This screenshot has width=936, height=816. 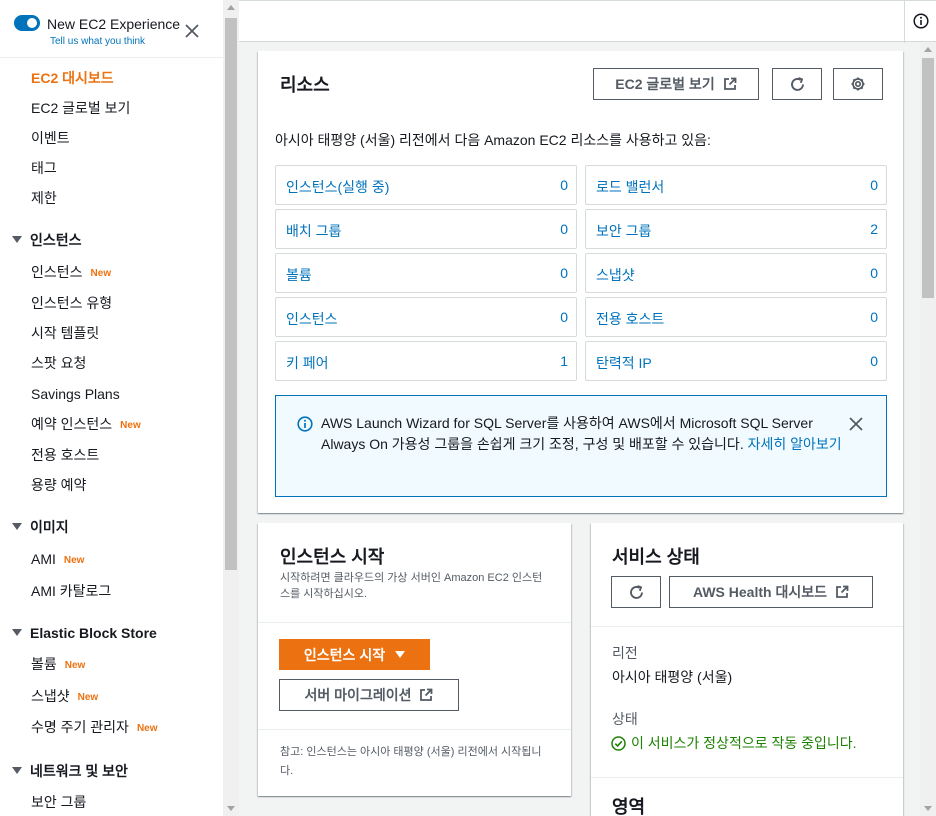 What do you see at coordinates (97, 41) in the screenshot?
I see `feedback-link: Tell us what you think` at bounding box center [97, 41].